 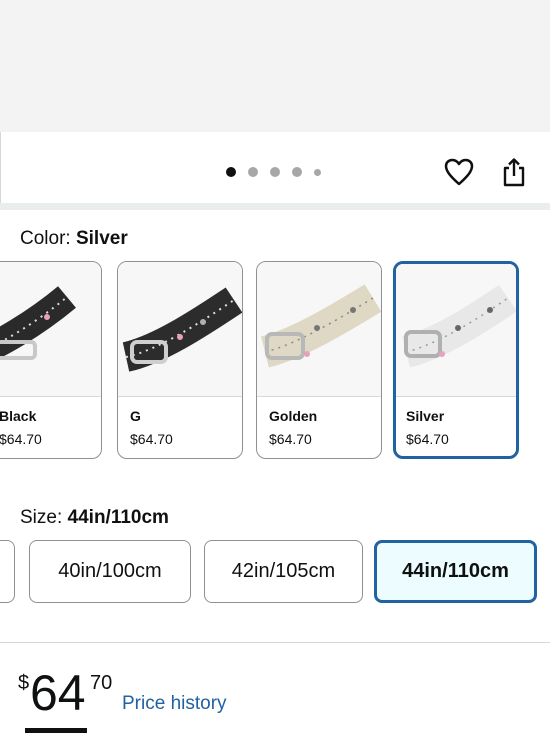 I want to click on price-whole: 64, so click(x=58, y=693).